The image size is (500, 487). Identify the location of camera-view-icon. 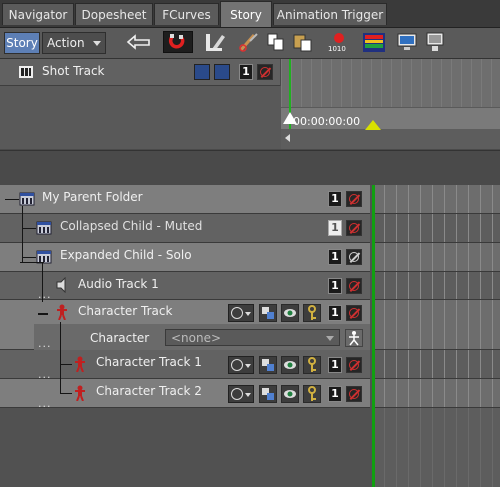
(408, 42).